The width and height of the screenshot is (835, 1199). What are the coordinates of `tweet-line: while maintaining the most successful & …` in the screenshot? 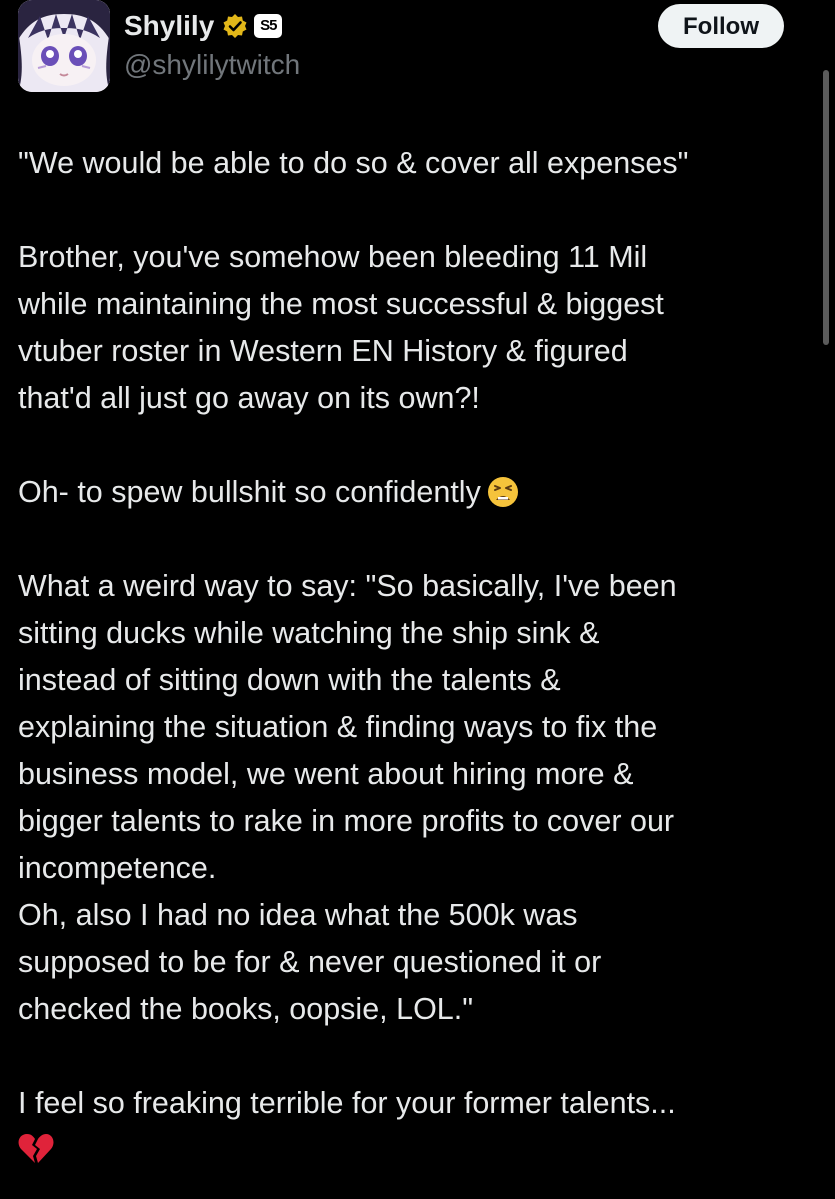 It's located at (341, 304).